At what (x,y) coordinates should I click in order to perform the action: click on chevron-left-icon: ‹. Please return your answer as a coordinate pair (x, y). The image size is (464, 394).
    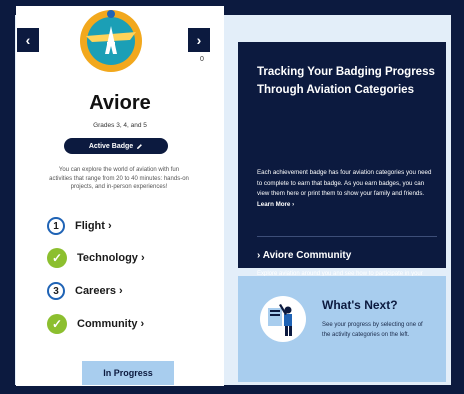
    Looking at the image, I should click on (28, 40).